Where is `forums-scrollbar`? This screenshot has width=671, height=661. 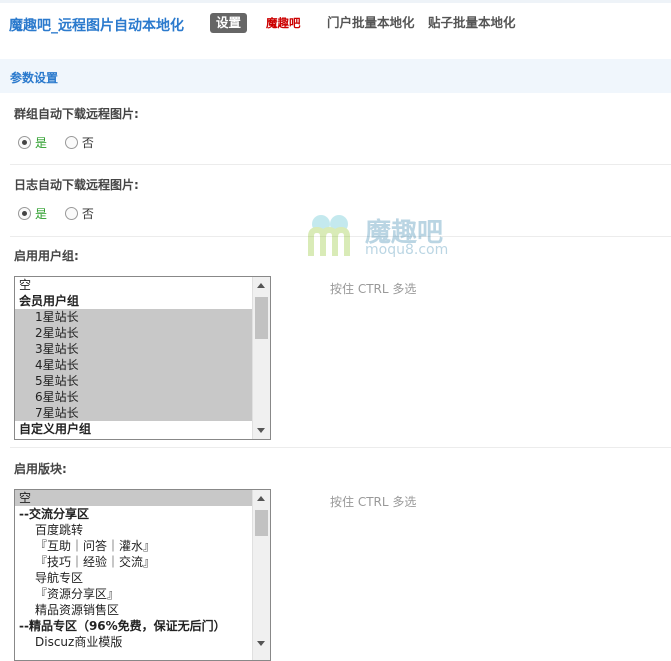 forums-scrollbar is located at coordinates (261, 575).